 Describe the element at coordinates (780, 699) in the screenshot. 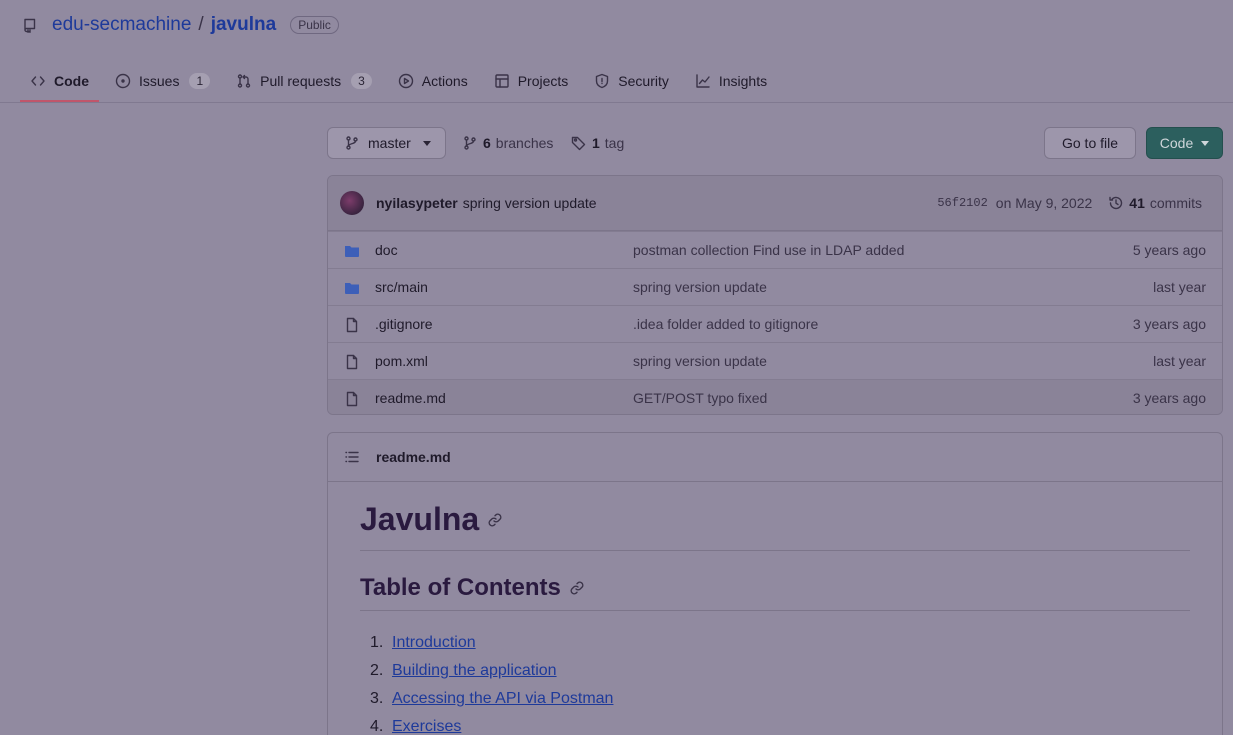

I see `list-item: 3. Accessing the API via Postman` at that location.